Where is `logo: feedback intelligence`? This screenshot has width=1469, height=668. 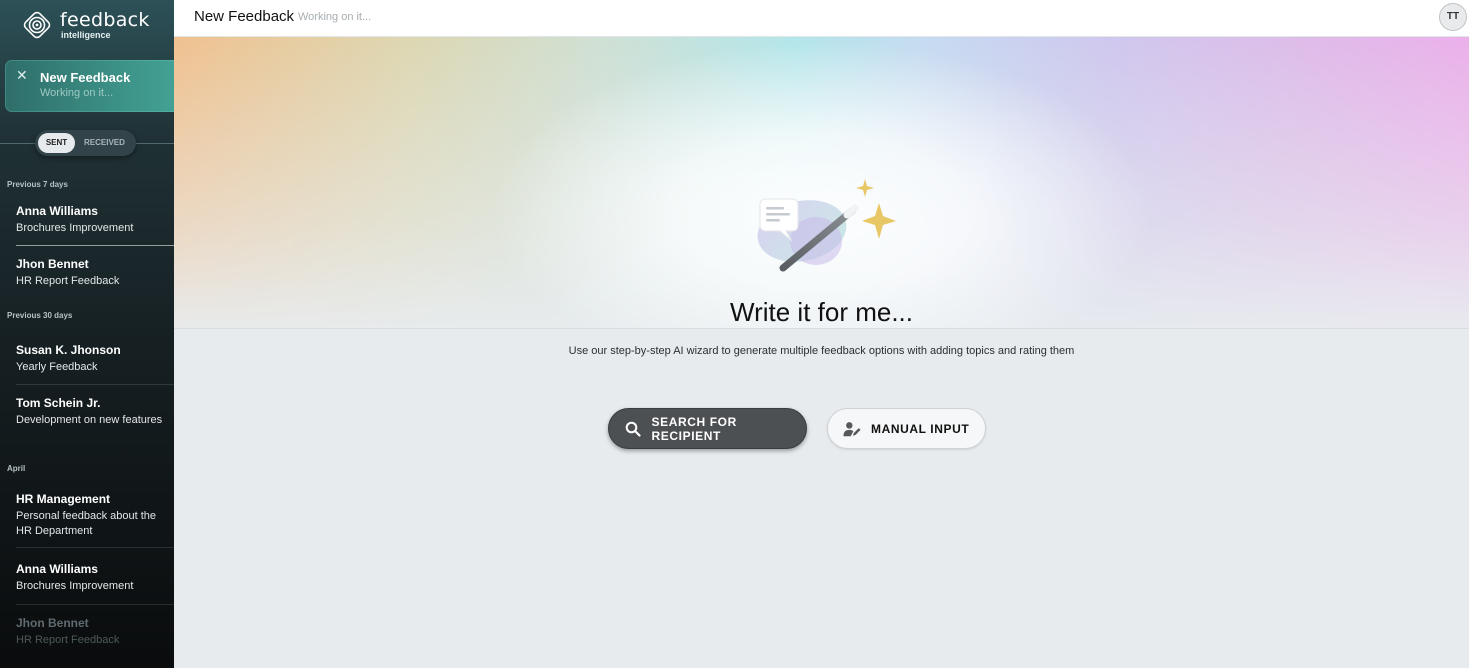
logo: feedback intelligence is located at coordinates (86, 25).